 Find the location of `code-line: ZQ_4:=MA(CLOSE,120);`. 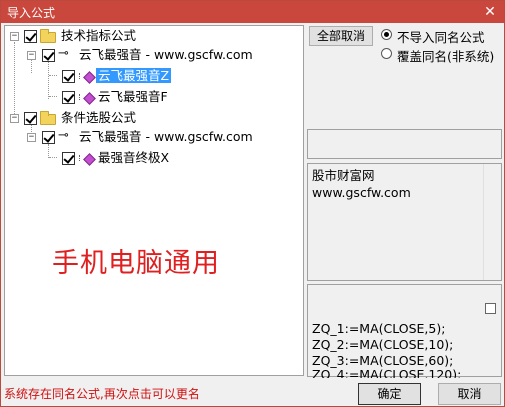

code-line: ZQ_4:=MA(CLOSE,120); is located at coordinates (387, 373).